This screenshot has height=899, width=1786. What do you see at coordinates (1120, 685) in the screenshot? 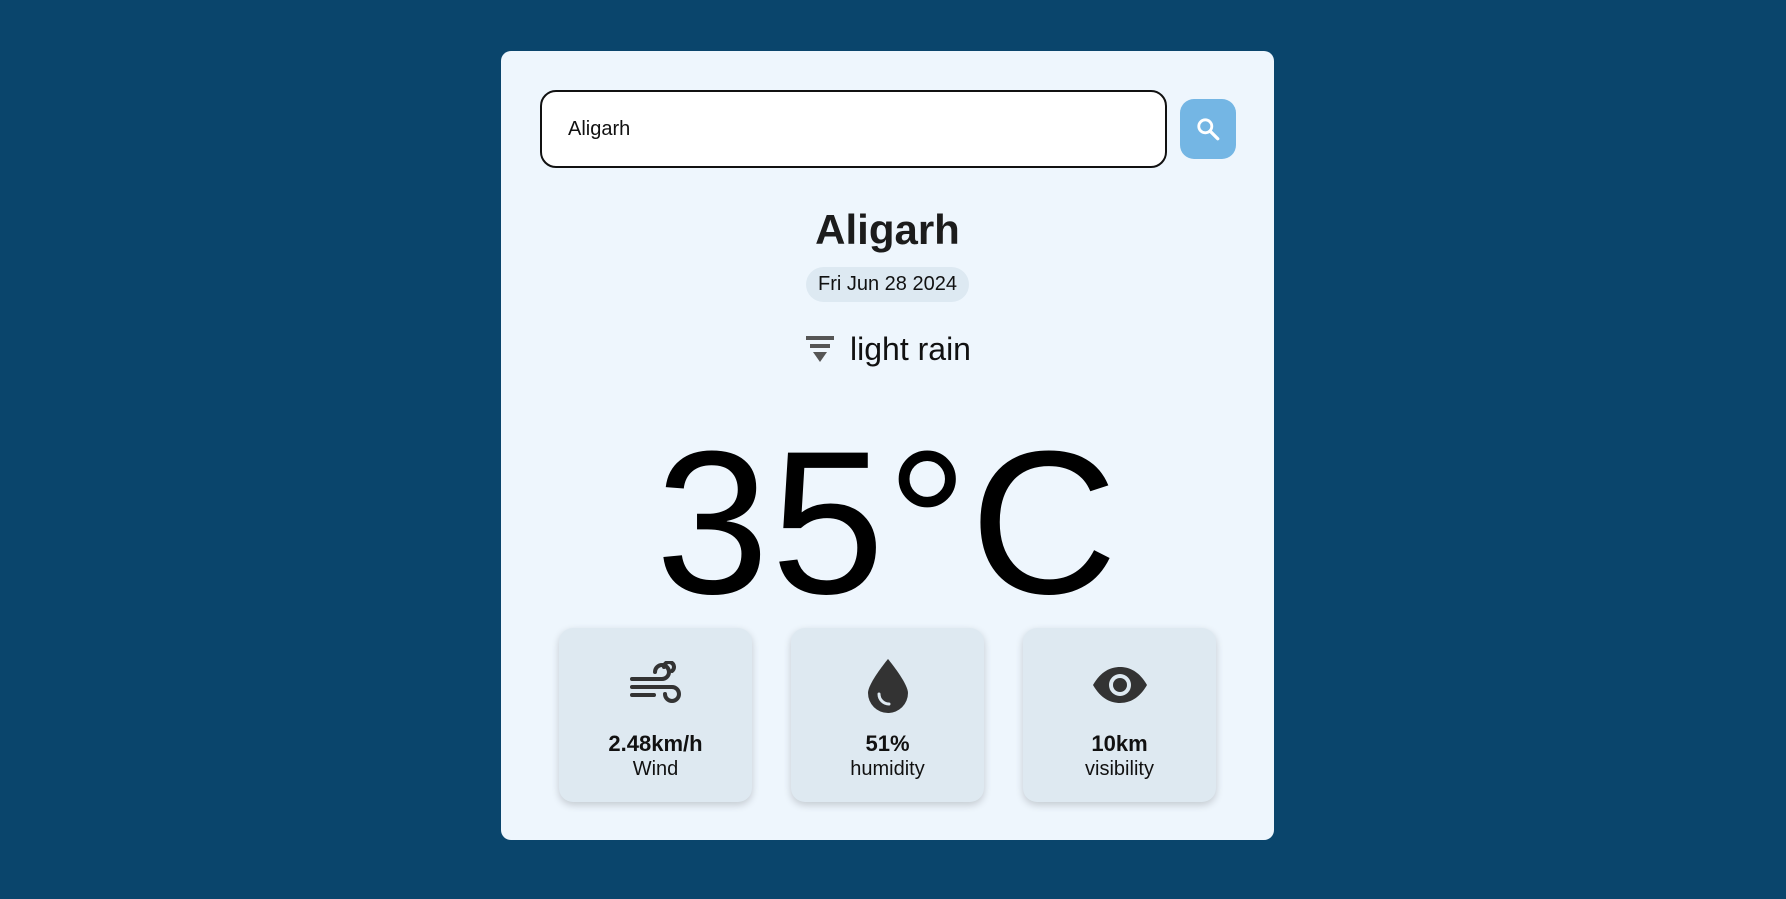
I see `eye-icon` at bounding box center [1120, 685].